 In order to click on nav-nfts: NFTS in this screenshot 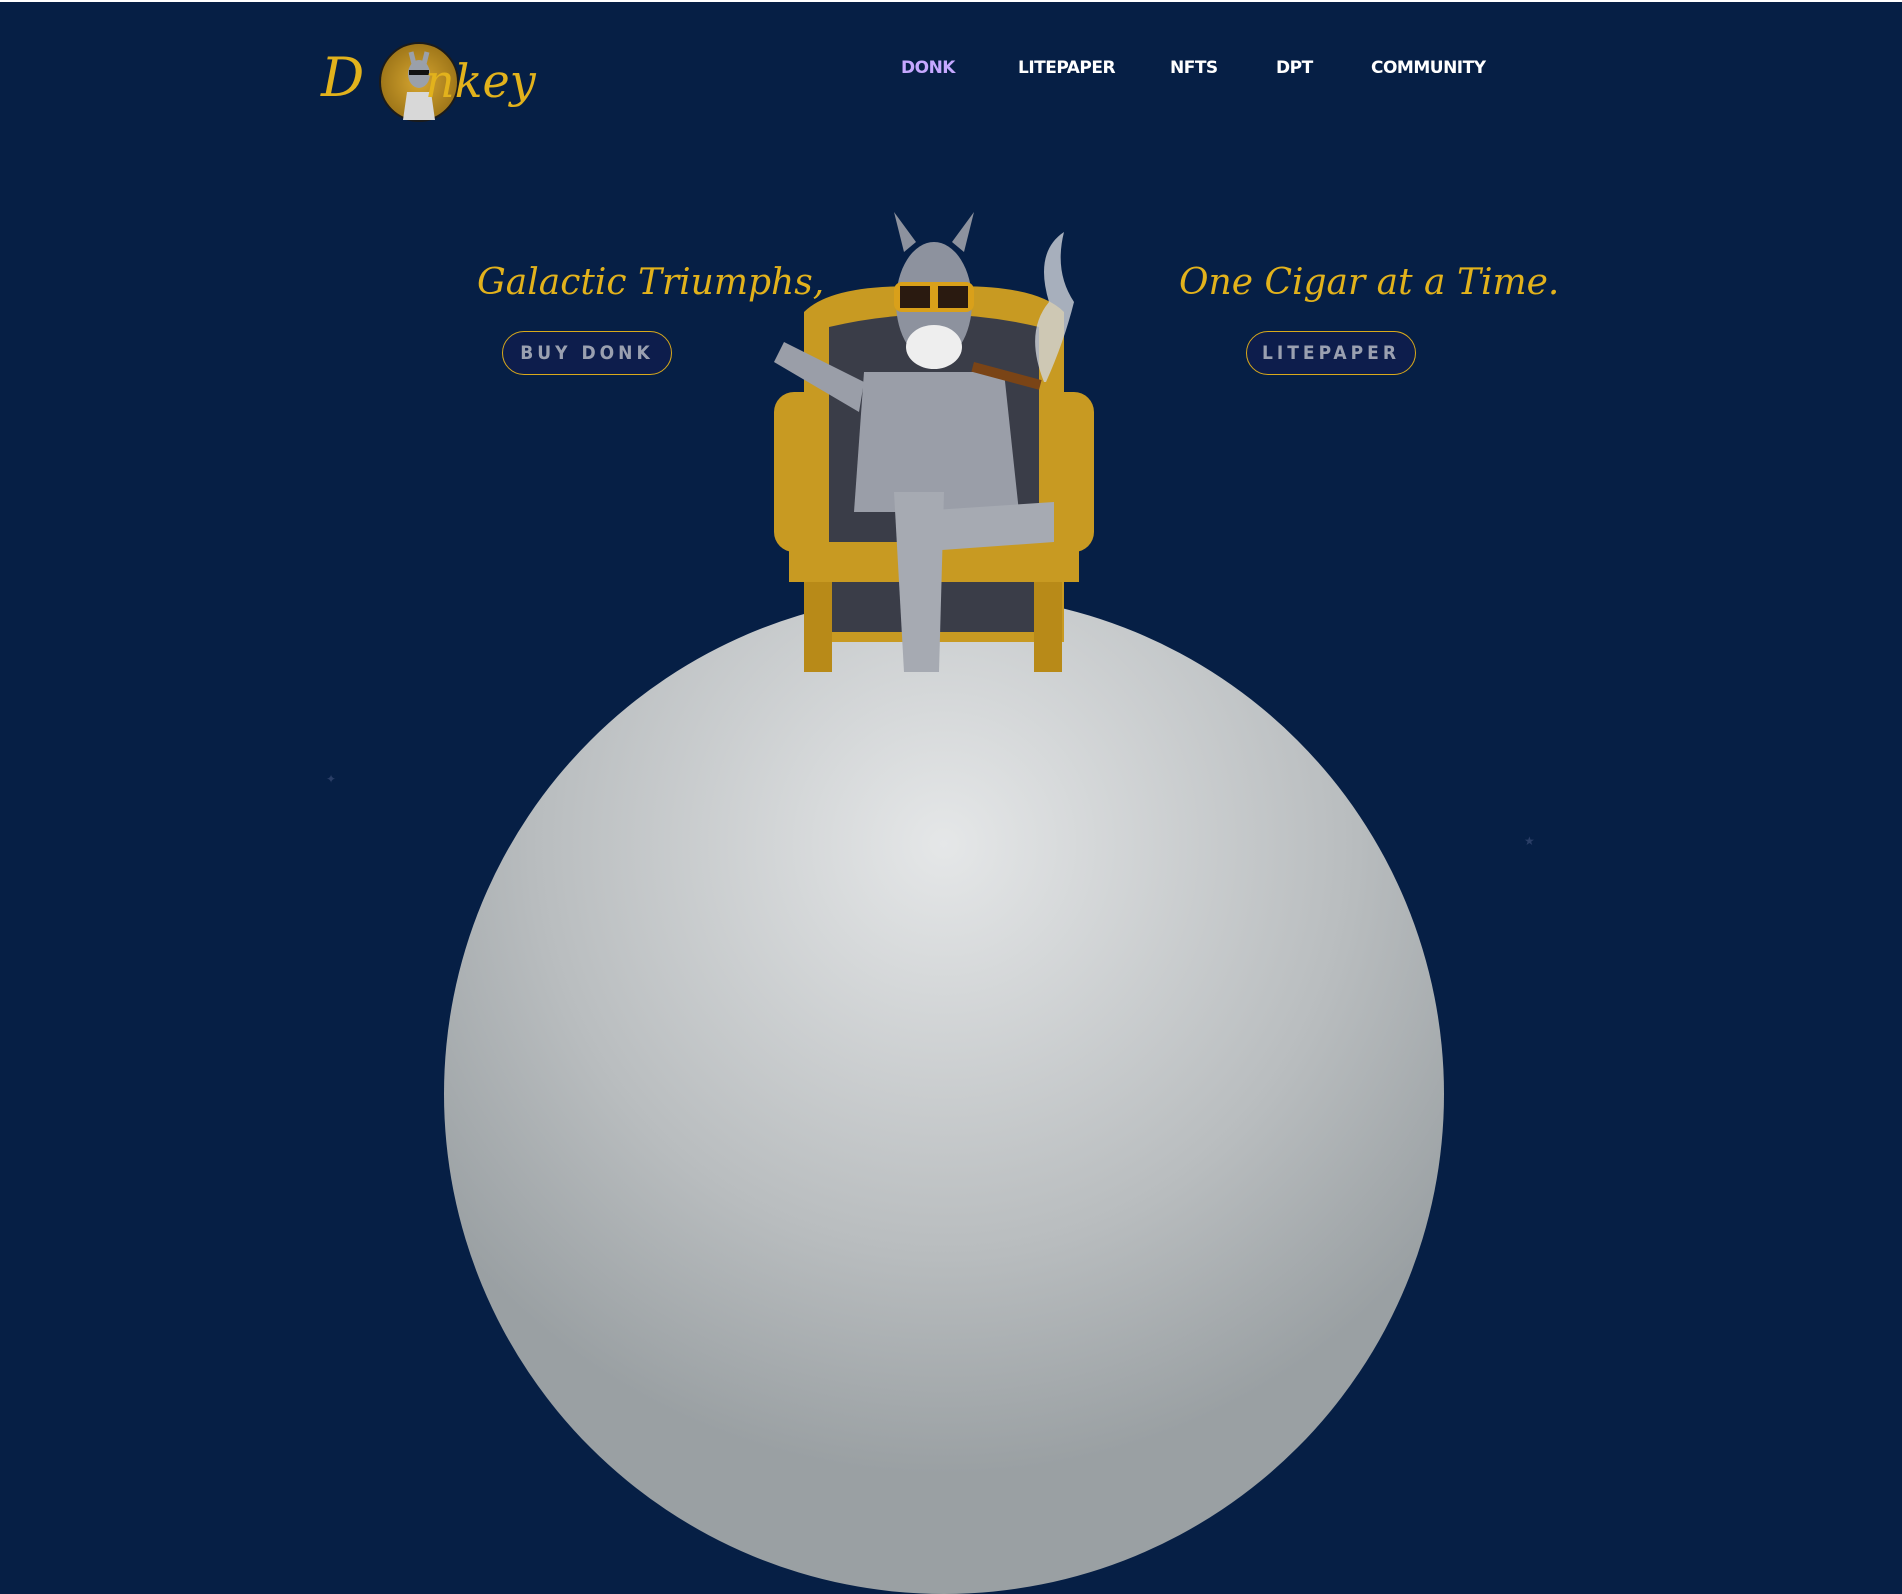, I will do `click(1194, 68)`.